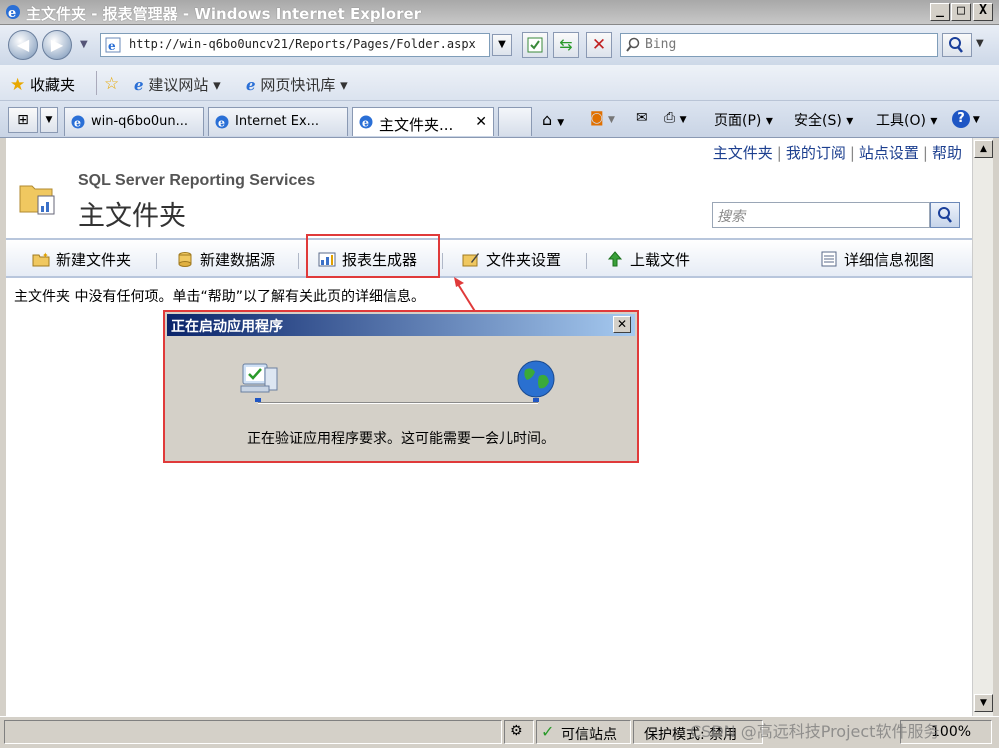  I want to click on home-icon: ⌂, so click(547, 119).